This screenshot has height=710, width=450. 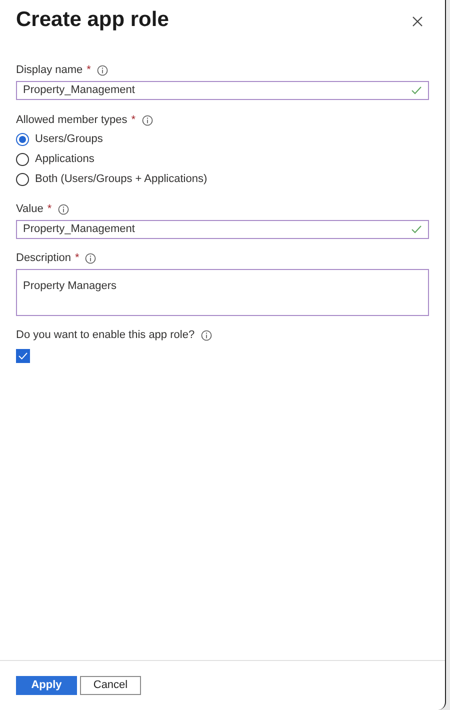 What do you see at coordinates (64, 159) in the screenshot?
I see `radio-label: Applications` at bounding box center [64, 159].